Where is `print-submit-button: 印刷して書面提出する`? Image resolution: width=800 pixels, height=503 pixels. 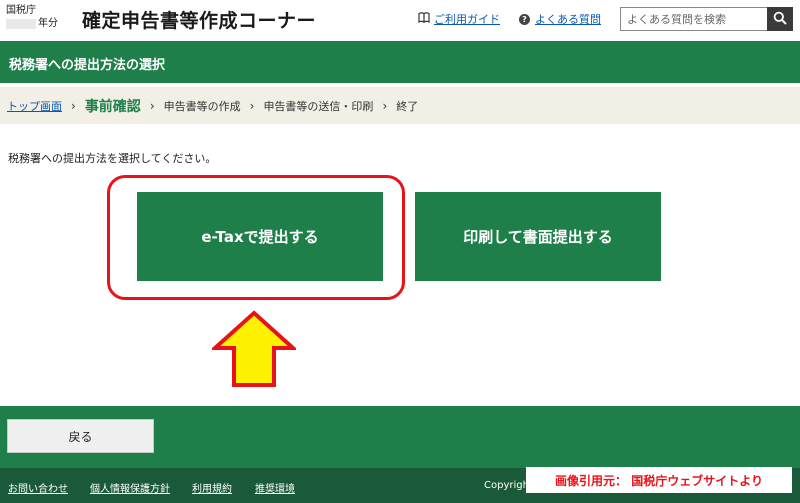 print-submit-button: 印刷して書面提出する is located at coordinates (538, 236).